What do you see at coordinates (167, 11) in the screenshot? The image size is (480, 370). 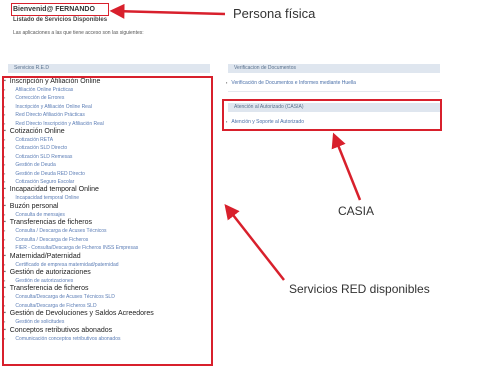 I see `arrow-persona` at bounding box center [167, 11].